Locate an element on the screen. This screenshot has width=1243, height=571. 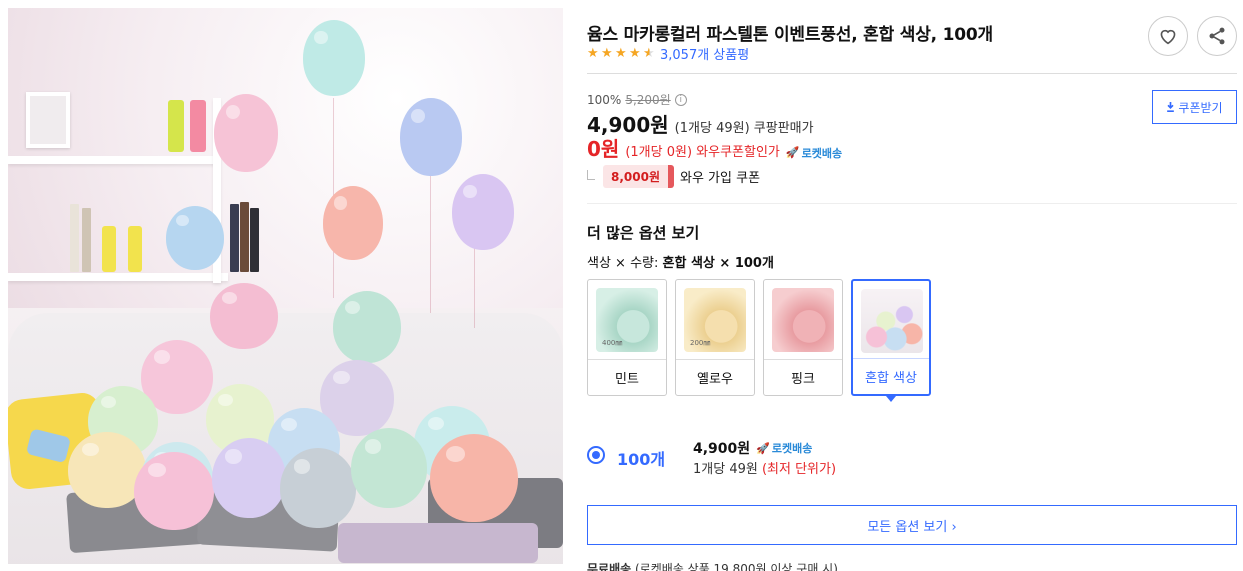
share-icon is located at coordinates (1217, 36).